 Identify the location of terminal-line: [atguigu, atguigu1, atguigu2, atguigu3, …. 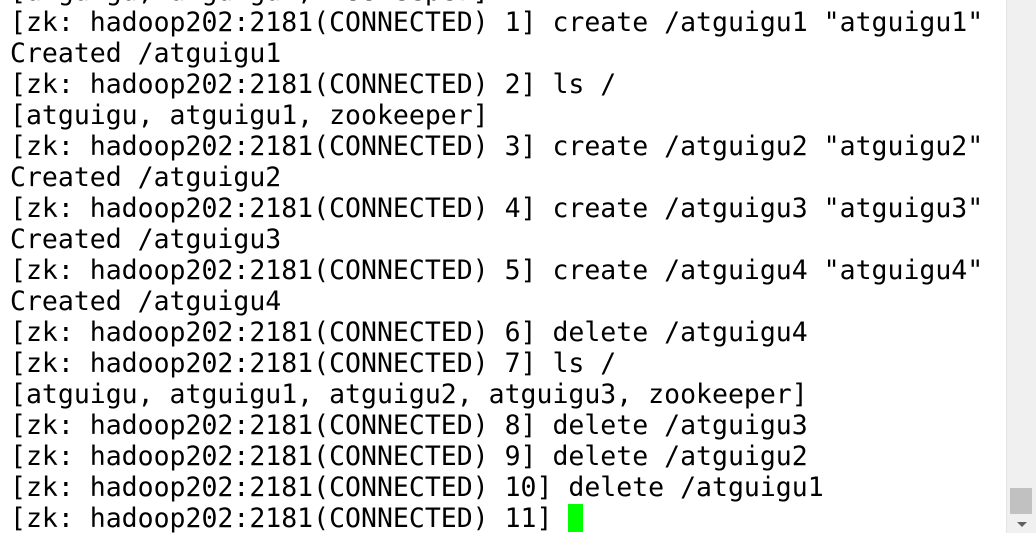
(409, 394).